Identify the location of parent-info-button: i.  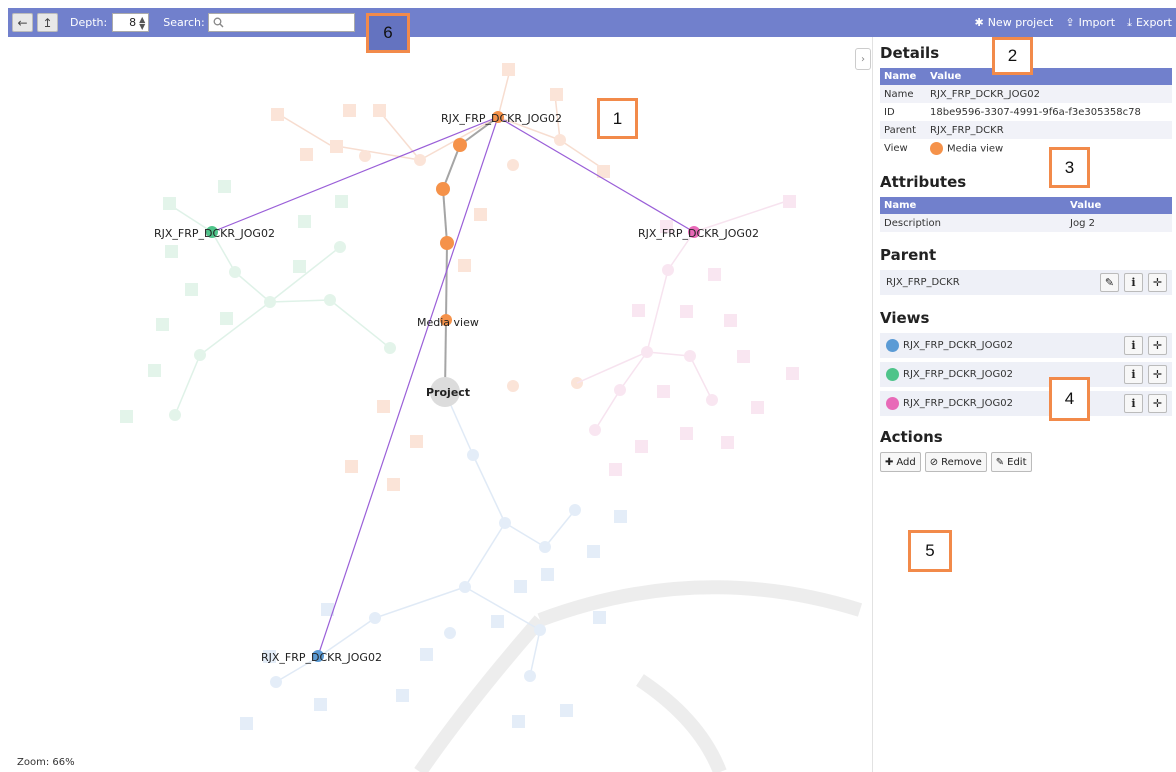
(1133, 282).